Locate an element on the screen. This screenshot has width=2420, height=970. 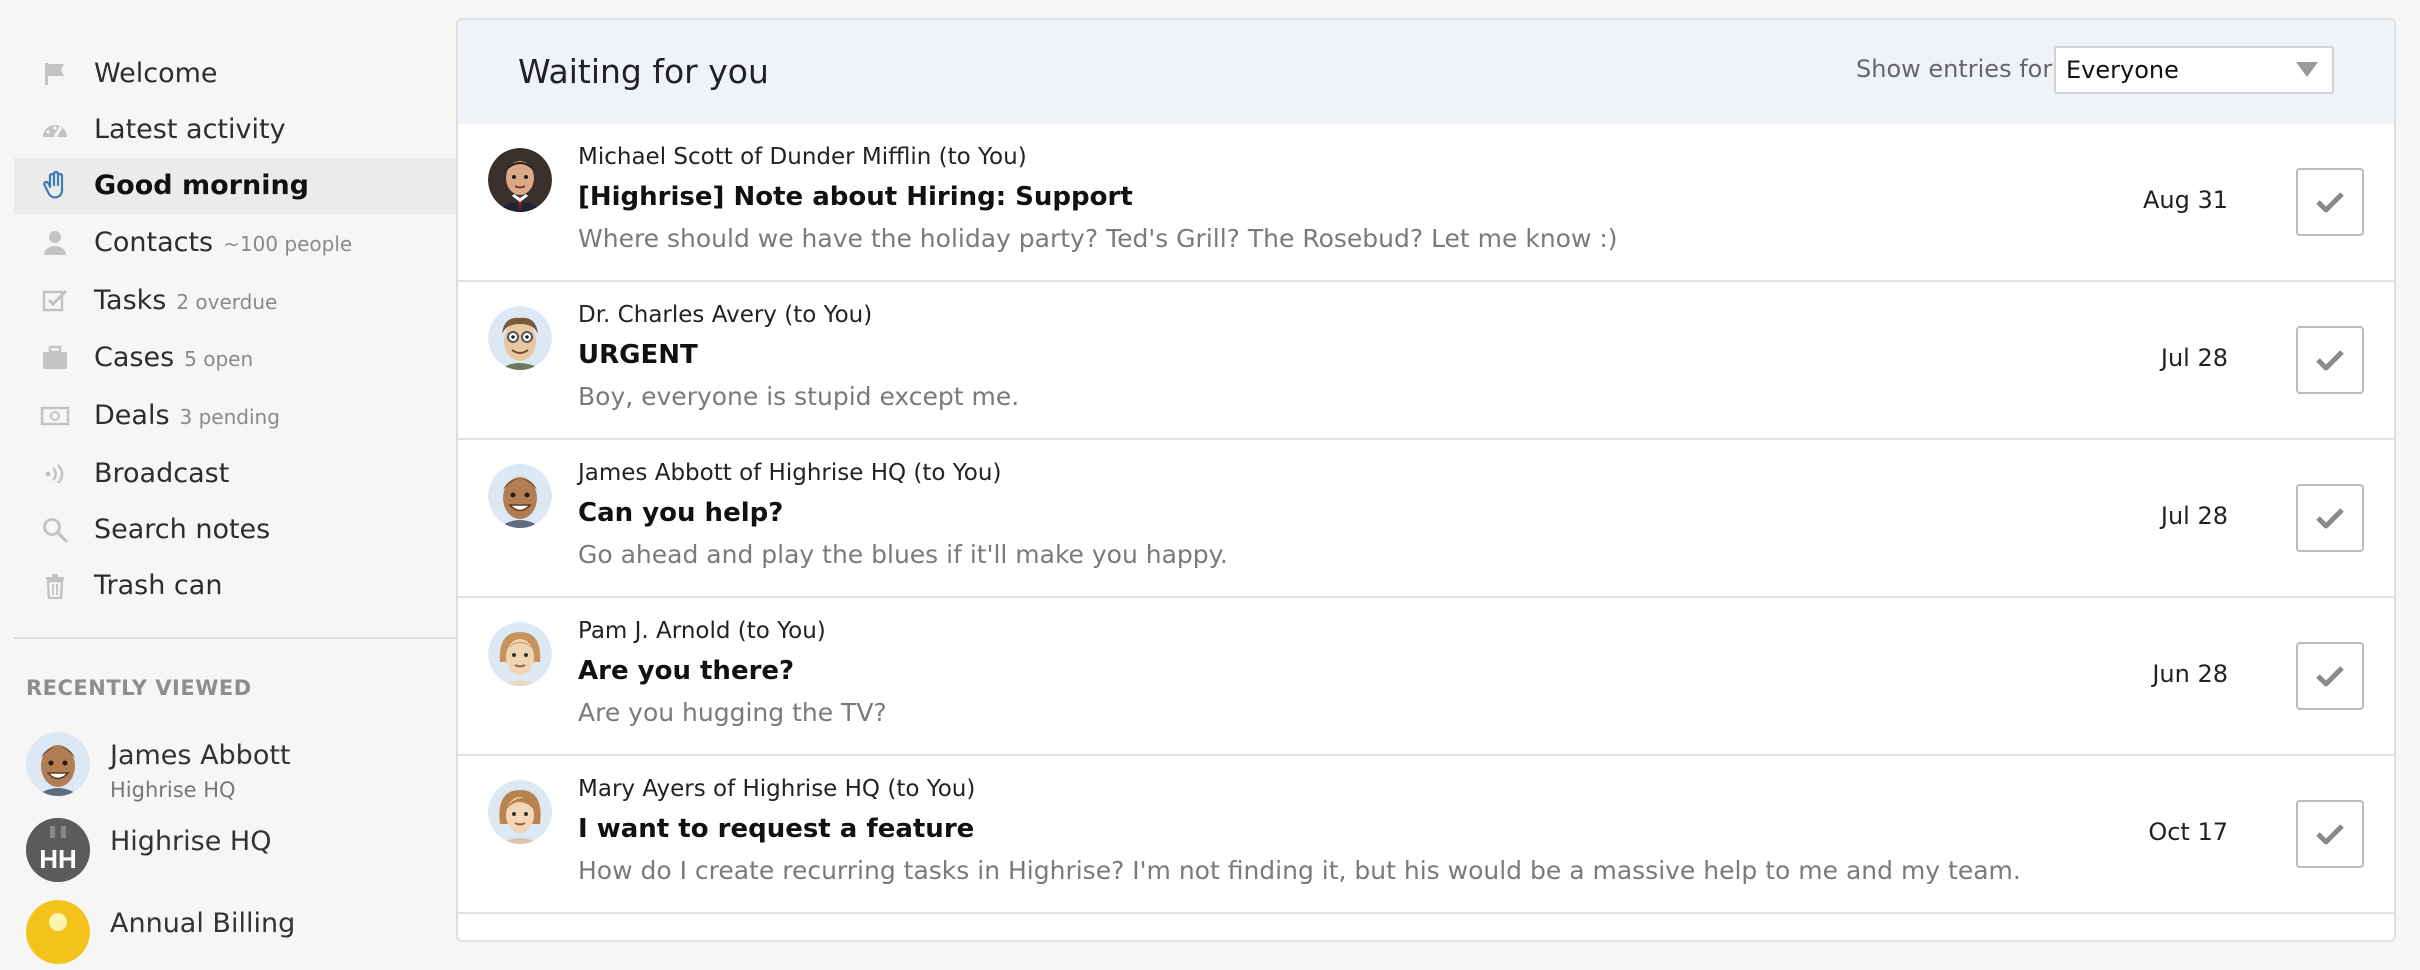
entry-subject: Are you there? is located at coordinates (686, 671).